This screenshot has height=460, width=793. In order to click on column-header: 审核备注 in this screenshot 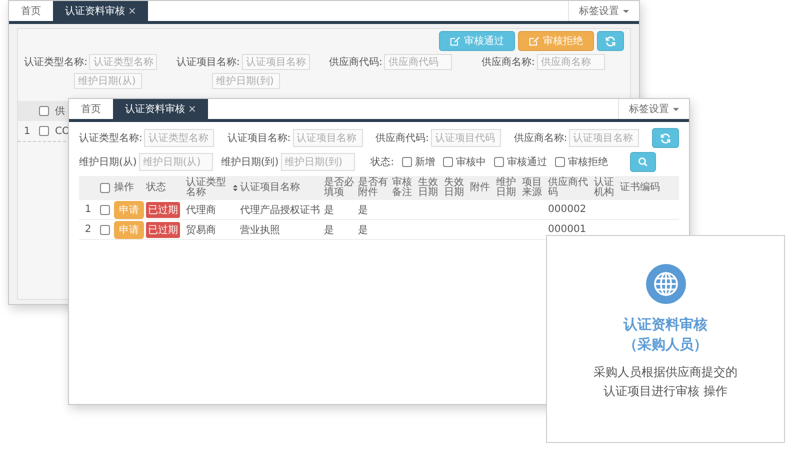, I will do `click(402, 188)`.